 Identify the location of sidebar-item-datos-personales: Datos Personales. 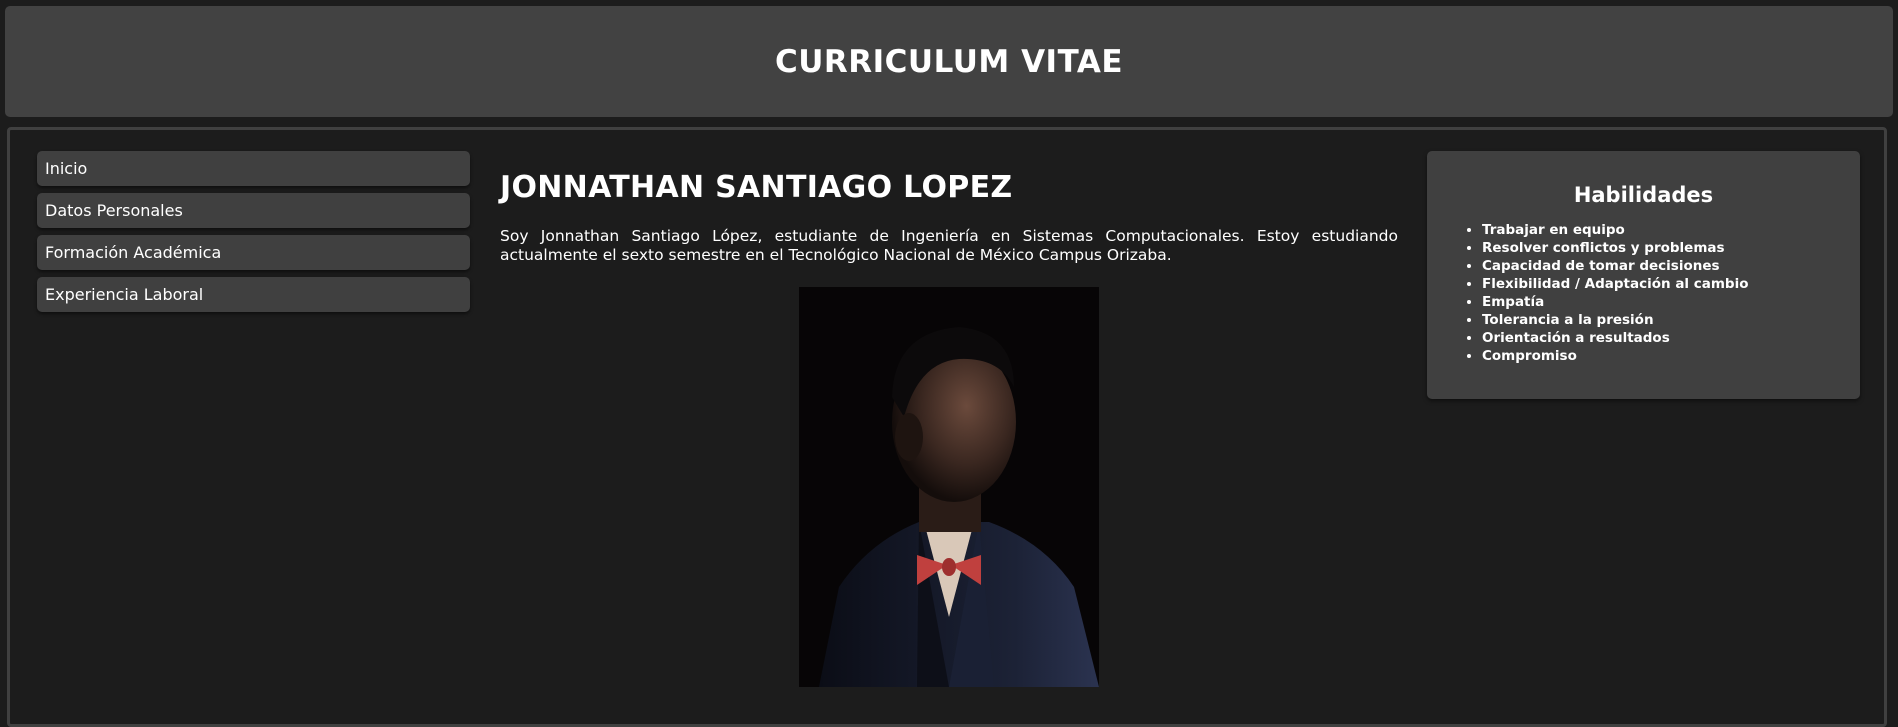
(253, 210).